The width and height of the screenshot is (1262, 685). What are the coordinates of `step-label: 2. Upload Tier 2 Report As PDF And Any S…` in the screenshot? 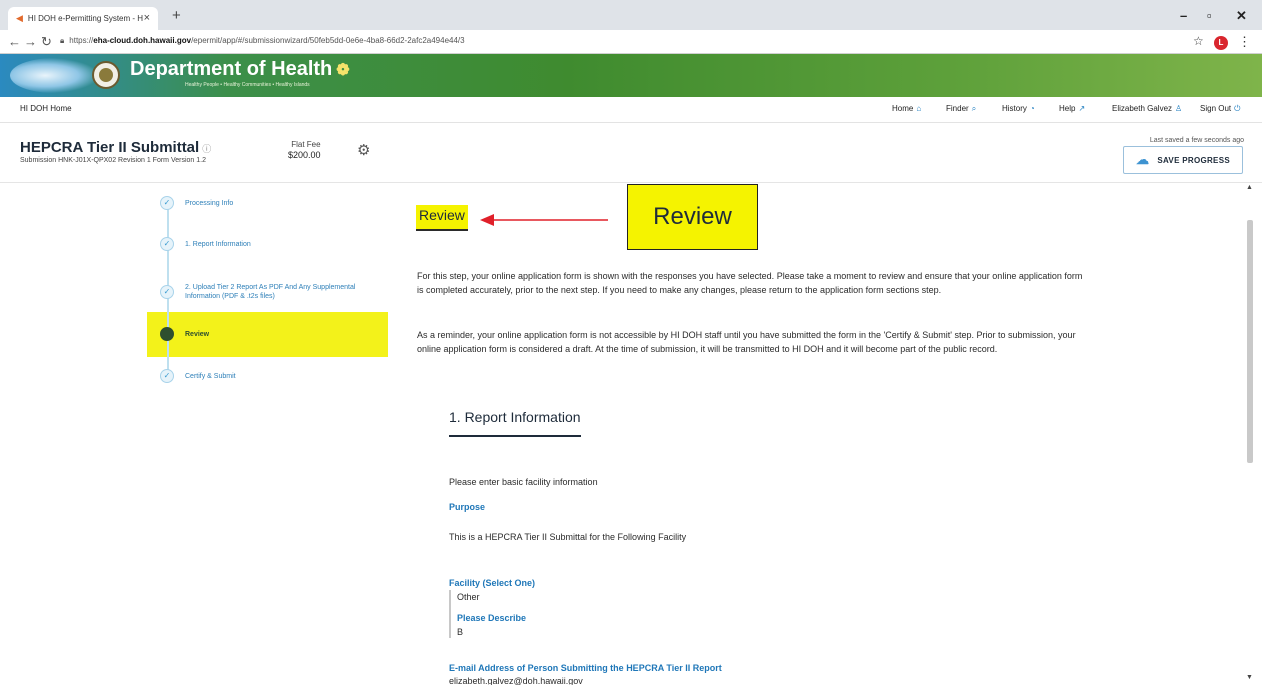 It's located at (270, 292).